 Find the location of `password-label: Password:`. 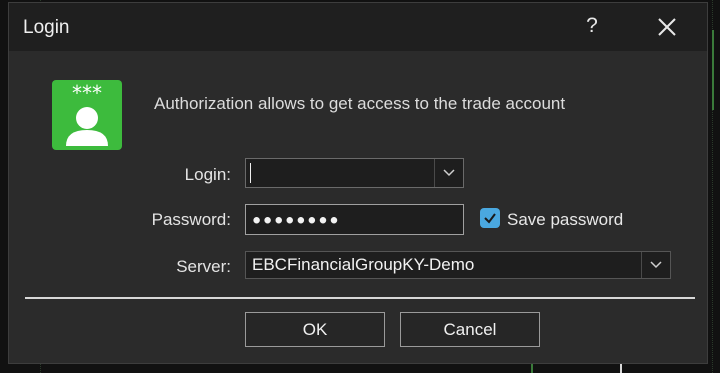

password-label: Password: is located at coordinates (191, 219).